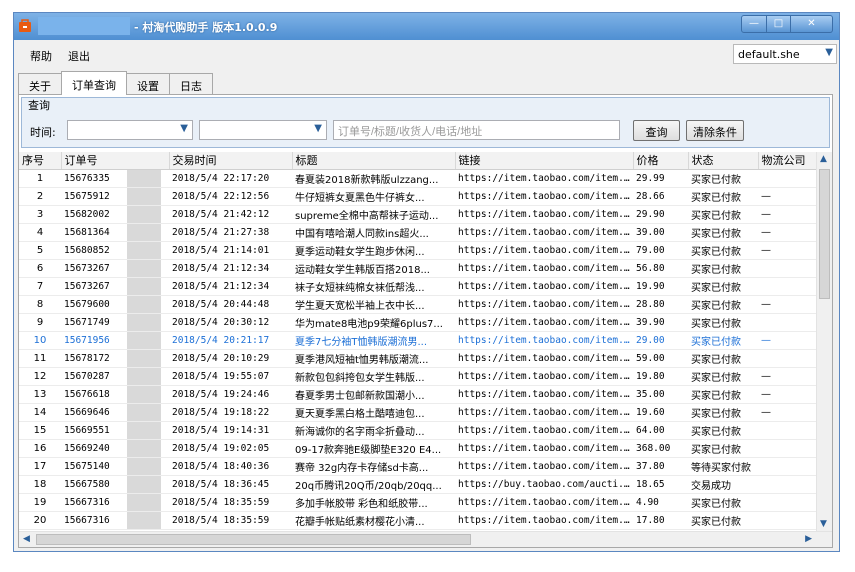 This screenshot has width=855, height=572. Describe the element at coordinates (191, 84) in the screenshot. I see `tab-log: 日志` at that location.